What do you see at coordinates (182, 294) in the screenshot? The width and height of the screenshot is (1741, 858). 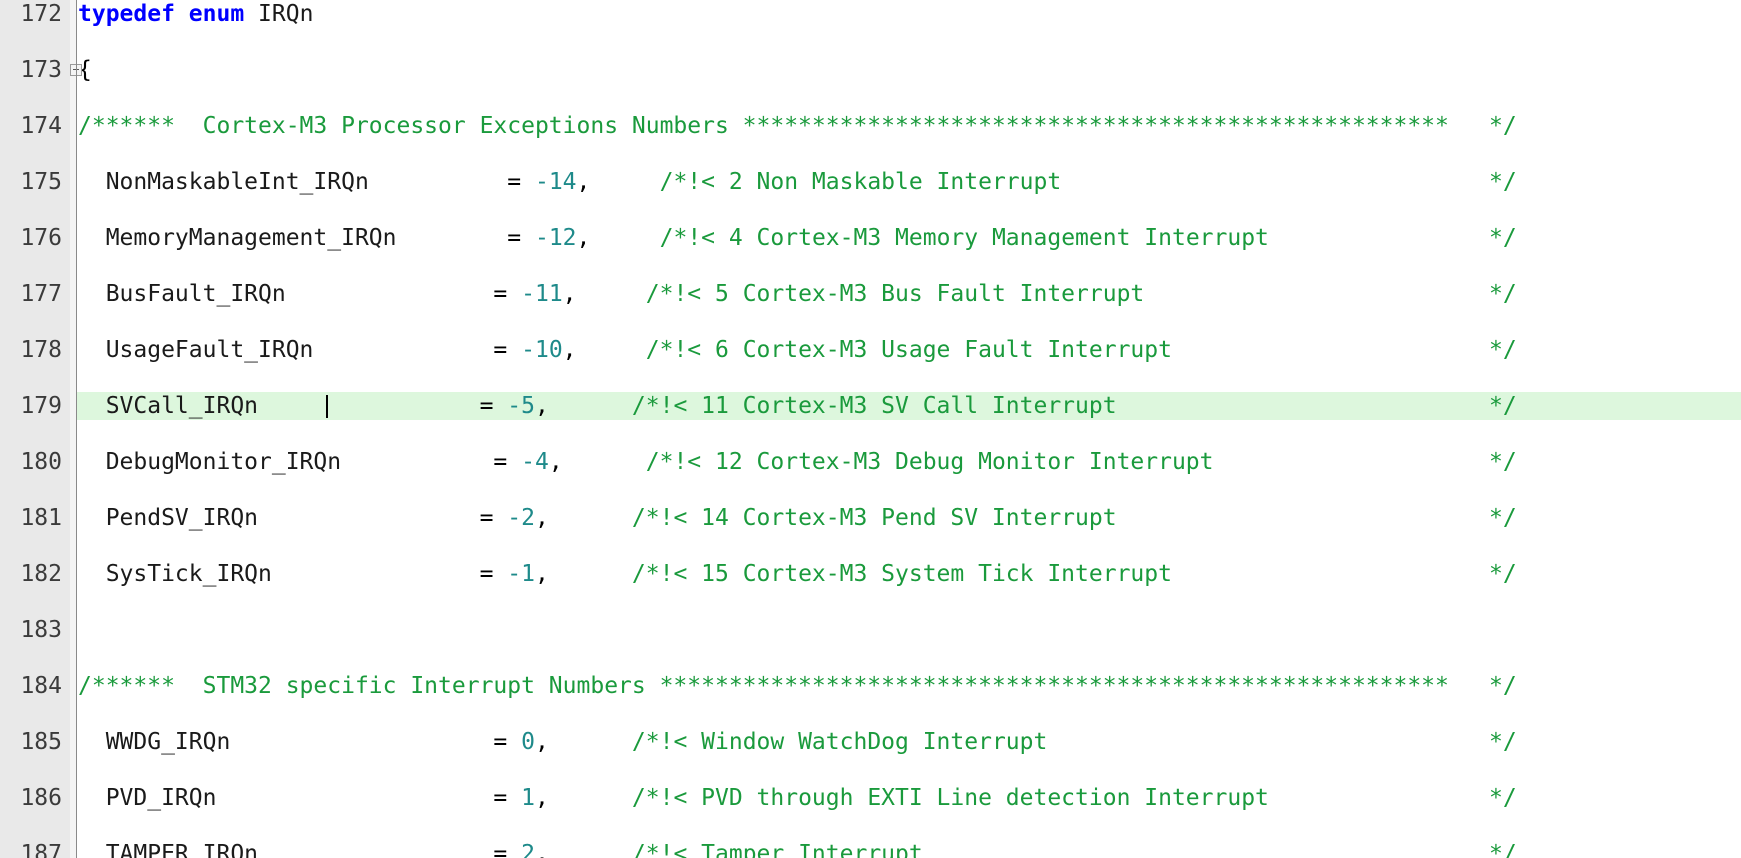 I see `token-id: BusFault_IRQn` at bounding box center [182, 294].